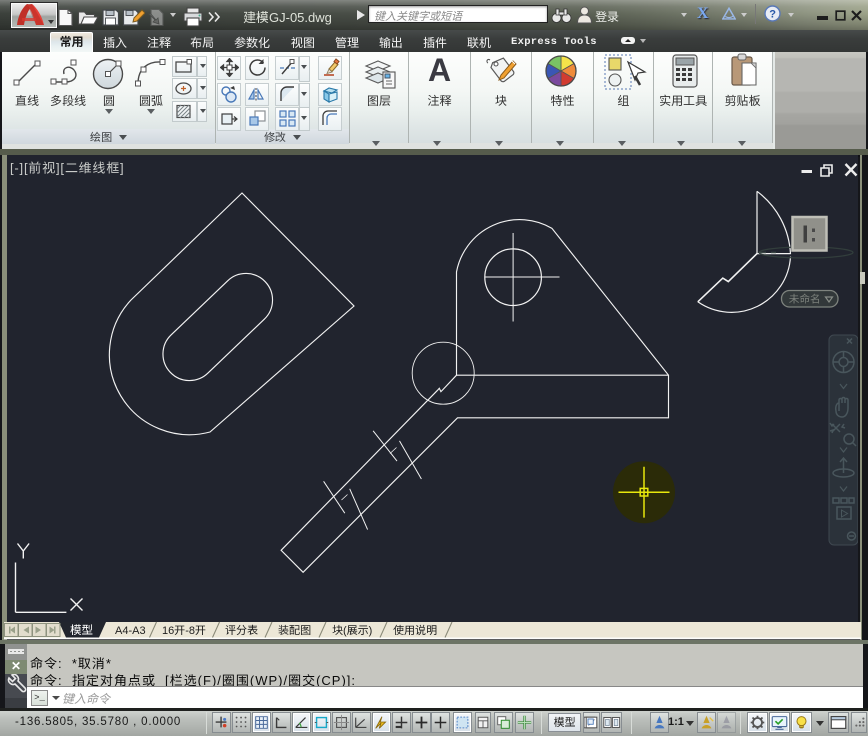  What do you see at coordinates (67, 168) in the screenshot?
I see `svg-text: [-][前视][二维线框]` at bounding box center [67, 168].